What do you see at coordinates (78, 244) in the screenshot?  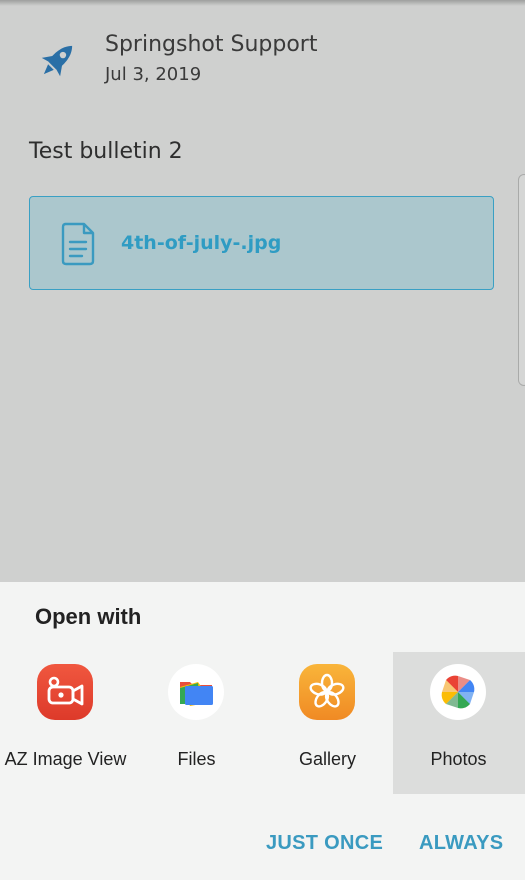 I see `document-icon` at bounding box center [78, 244].